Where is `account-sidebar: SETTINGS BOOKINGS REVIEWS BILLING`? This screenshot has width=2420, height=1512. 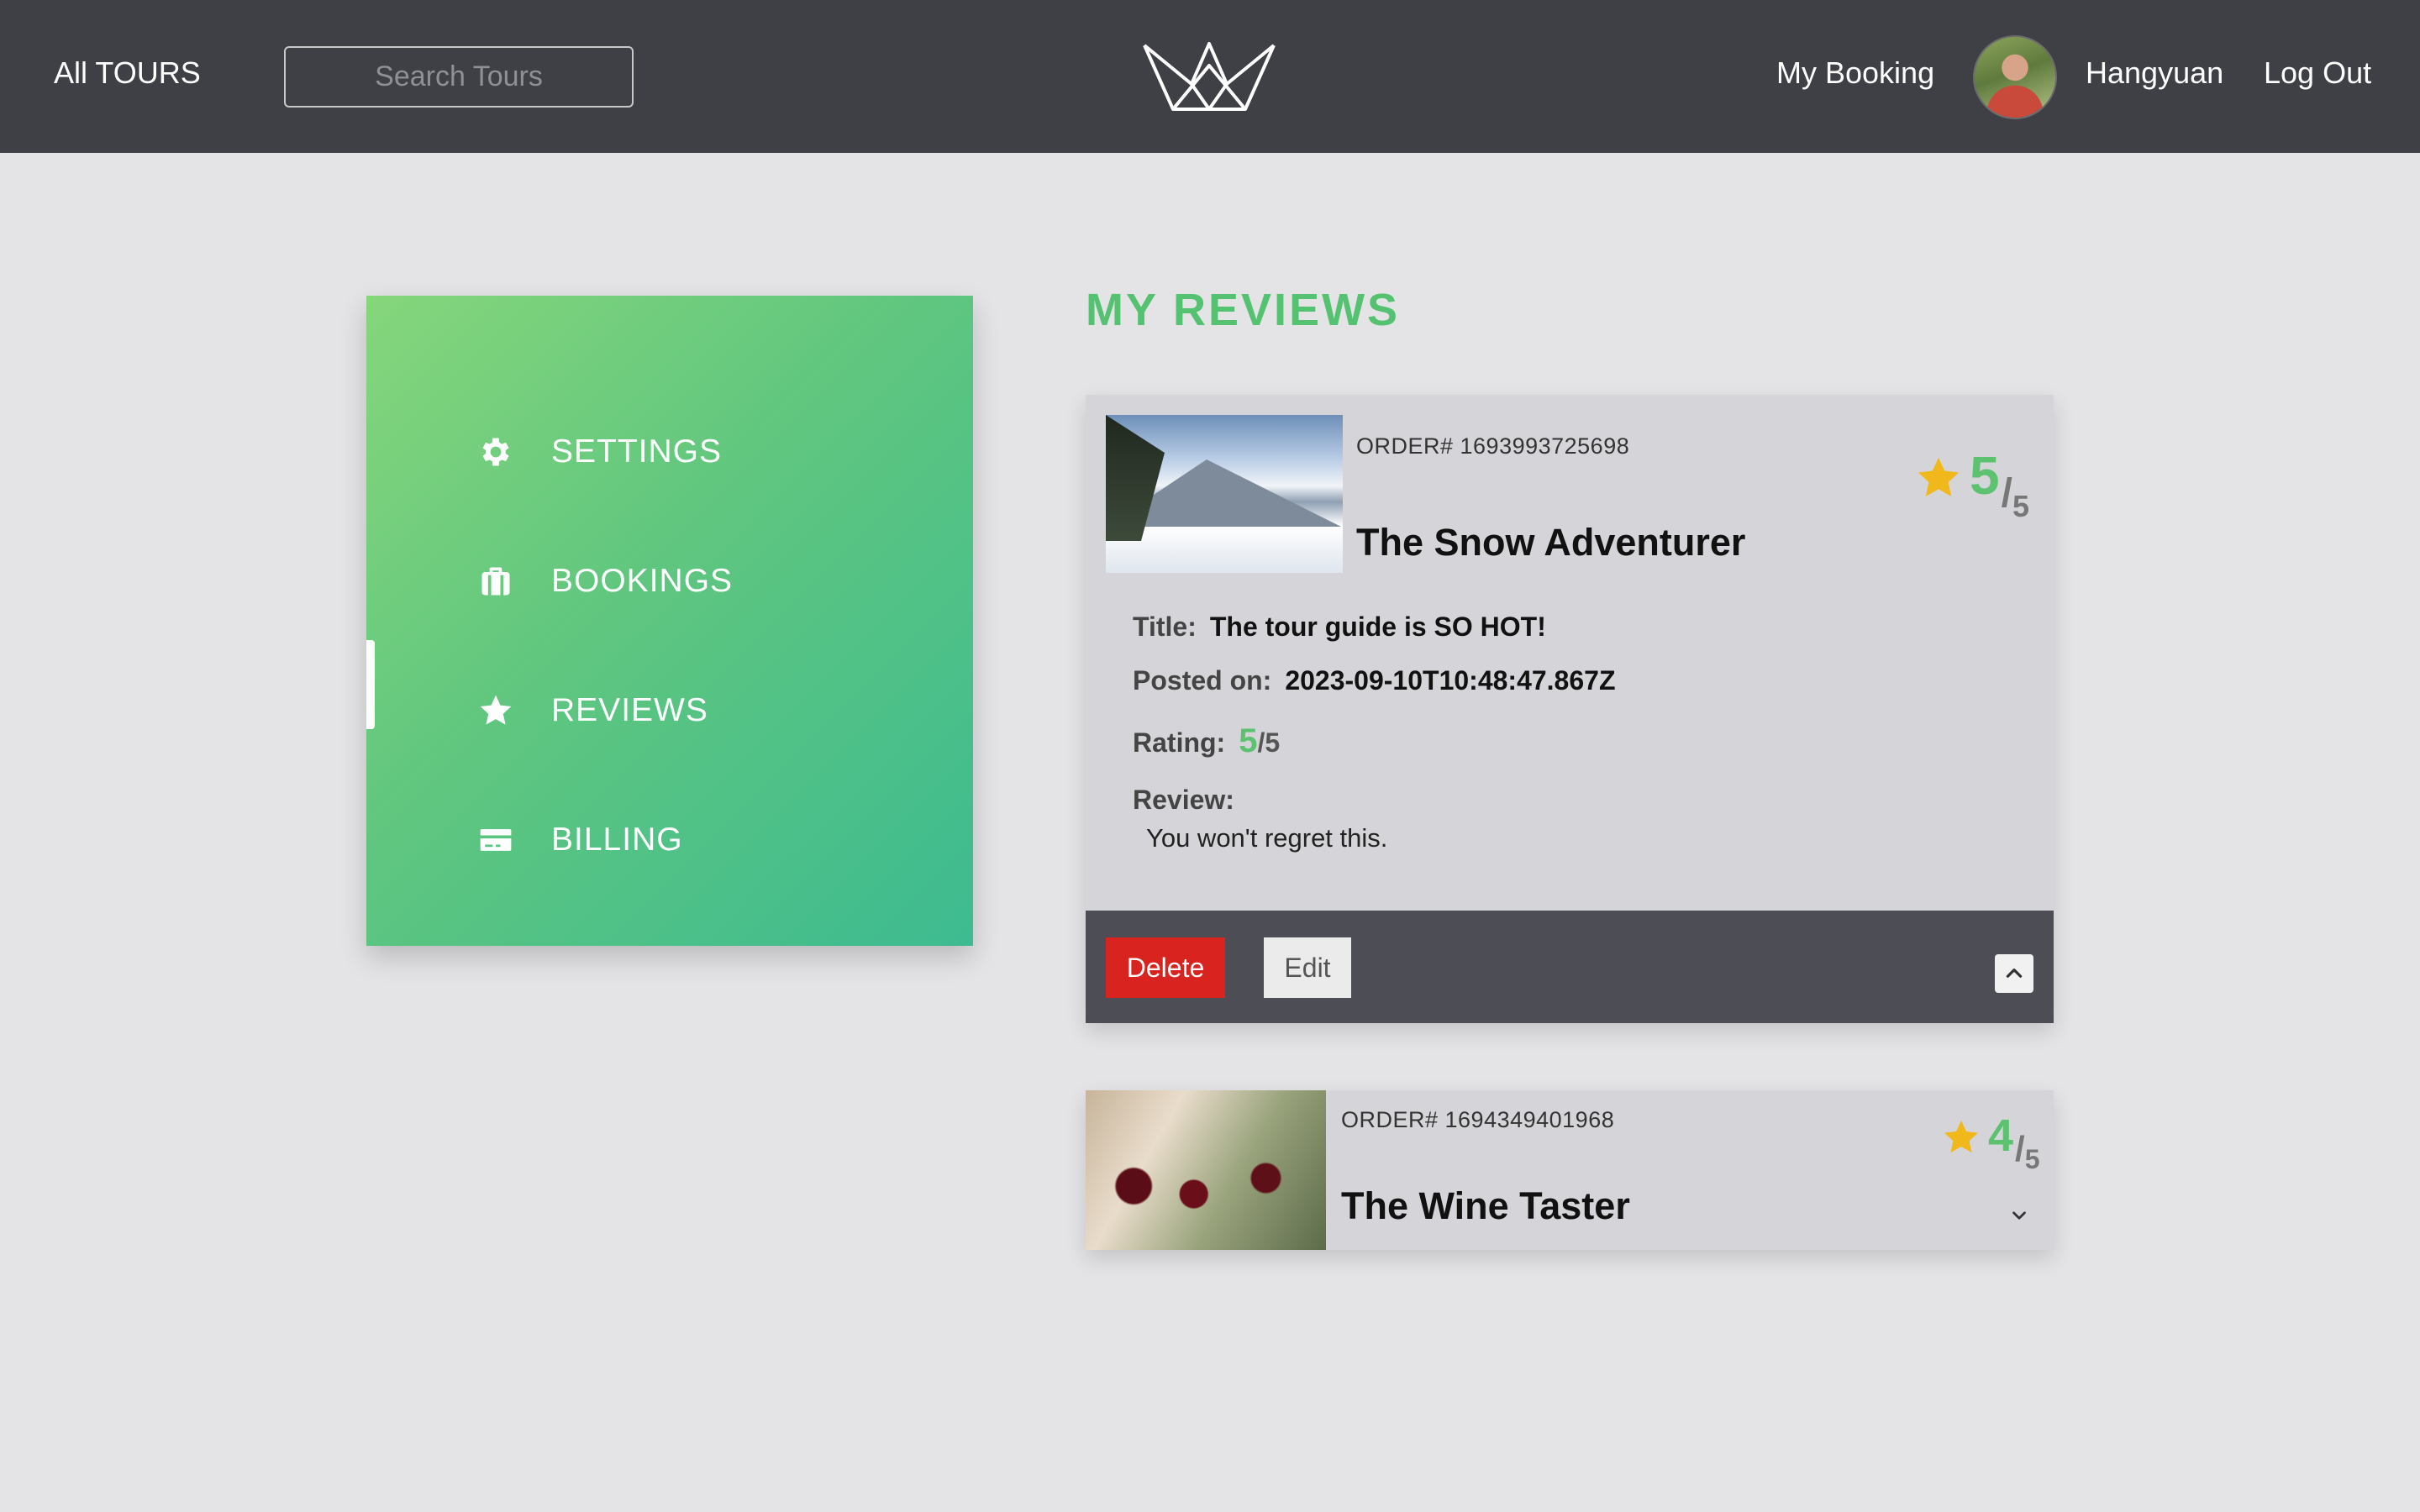 account-sidebar: SETTINGS BOOKINGS REVIEWS BILLING is located at coordinates (669, 621).